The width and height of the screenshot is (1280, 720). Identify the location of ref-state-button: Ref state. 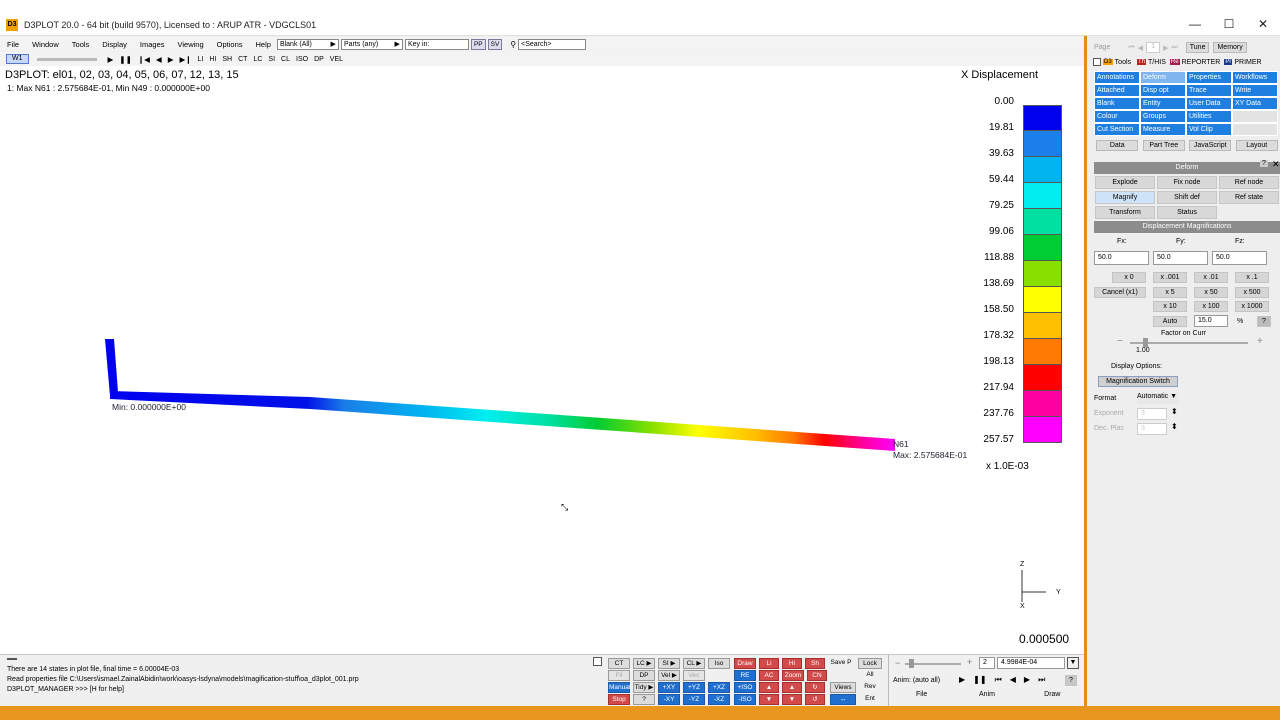
(1249, 197).